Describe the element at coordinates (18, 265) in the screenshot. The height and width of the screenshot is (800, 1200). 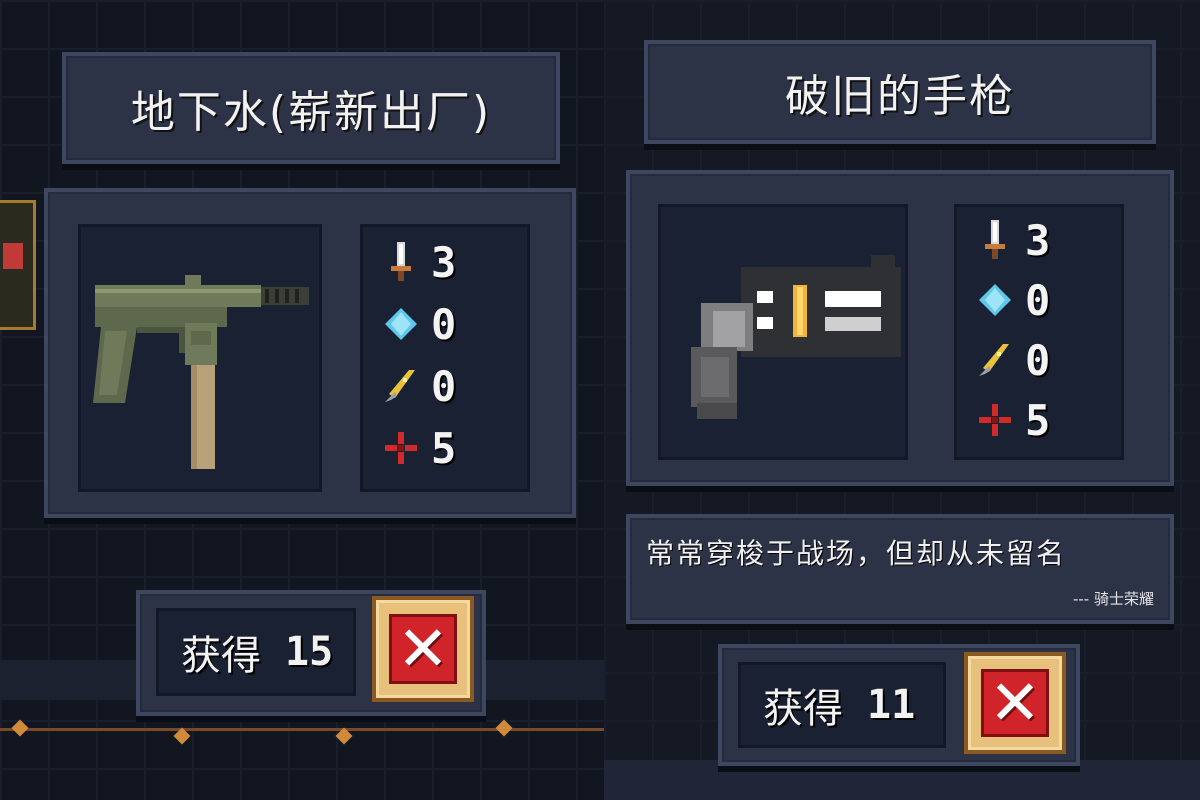
I see `chest-edge-decoration` at that location.